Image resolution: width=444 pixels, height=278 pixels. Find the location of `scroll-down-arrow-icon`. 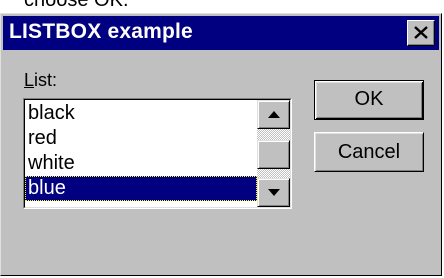

scroll-down-arrow-icon is located at coordinates (274, 192).